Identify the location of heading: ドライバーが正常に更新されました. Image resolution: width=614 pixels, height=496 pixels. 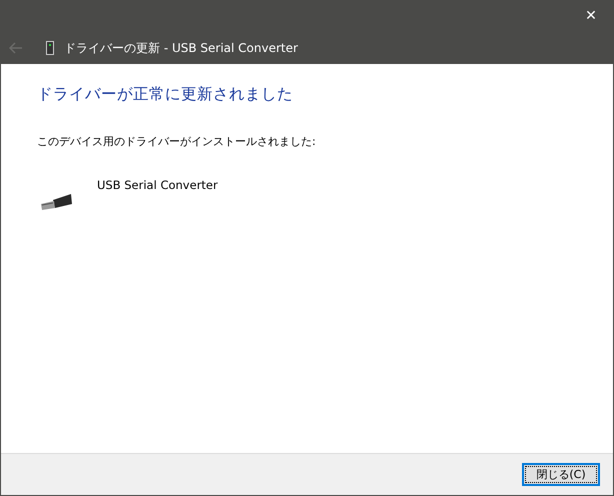
(165, 94).